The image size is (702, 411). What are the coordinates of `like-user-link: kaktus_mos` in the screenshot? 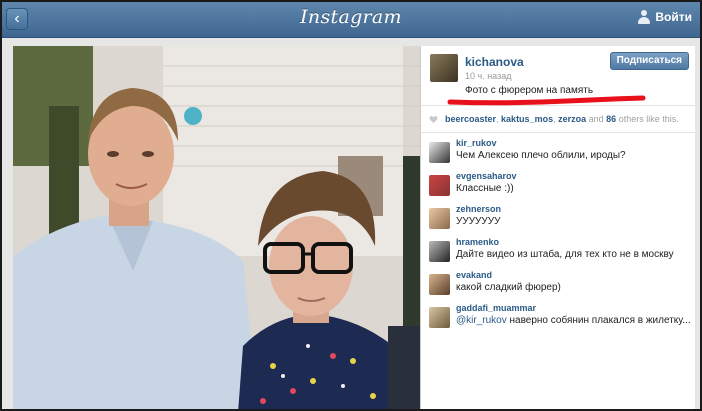 It's located at (527, 119).